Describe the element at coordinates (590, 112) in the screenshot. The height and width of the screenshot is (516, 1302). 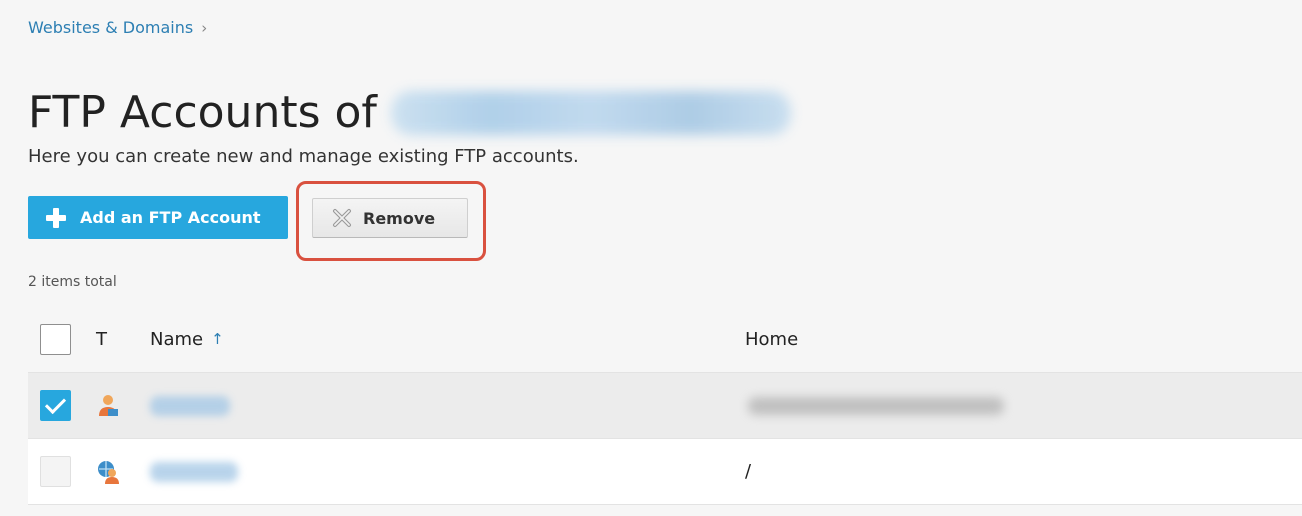
I see `redacted-domain` at that location.